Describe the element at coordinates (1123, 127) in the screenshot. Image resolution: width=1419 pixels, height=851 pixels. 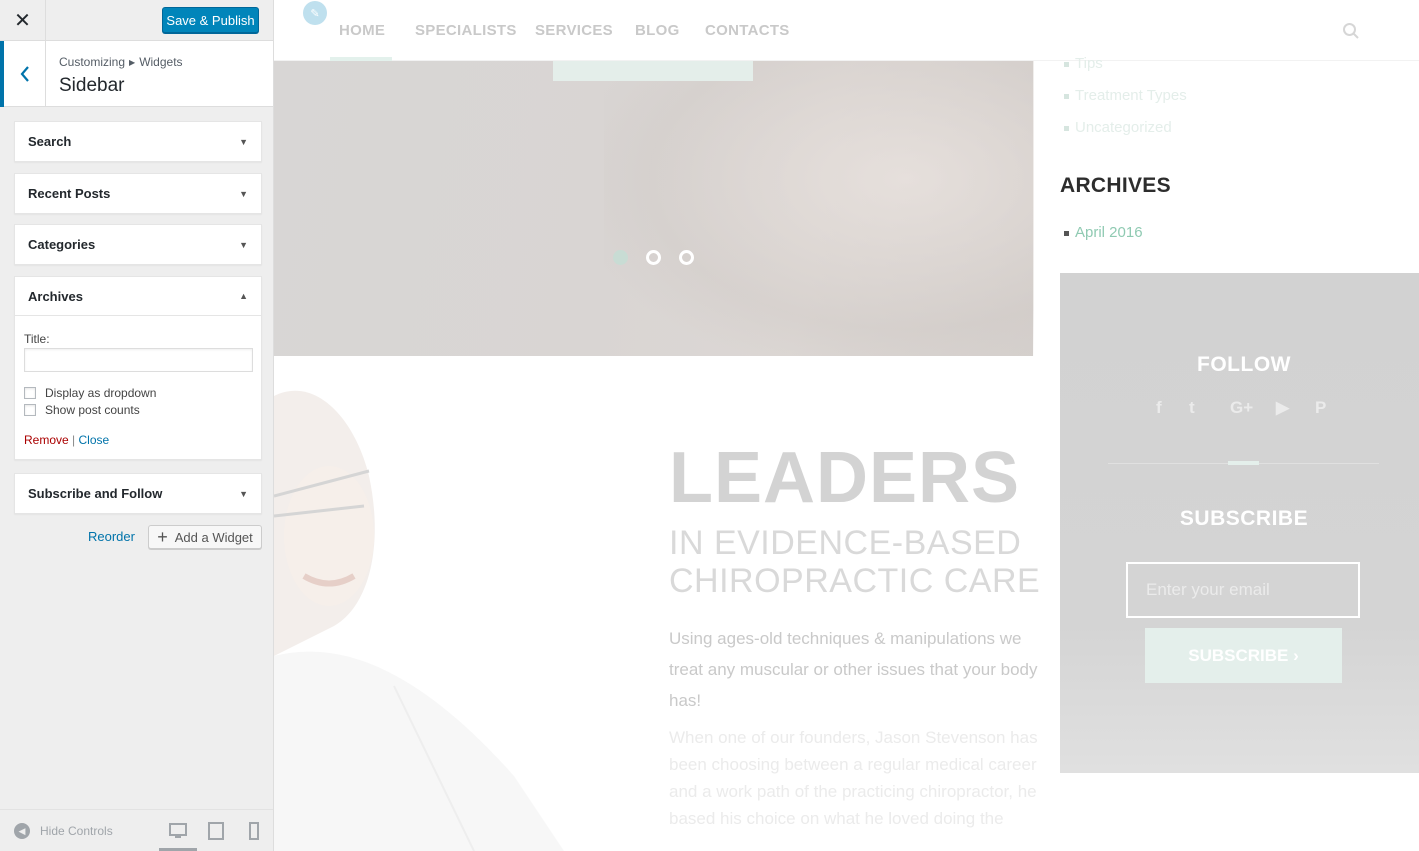
I see `category-link: Uncategorized` at that location.